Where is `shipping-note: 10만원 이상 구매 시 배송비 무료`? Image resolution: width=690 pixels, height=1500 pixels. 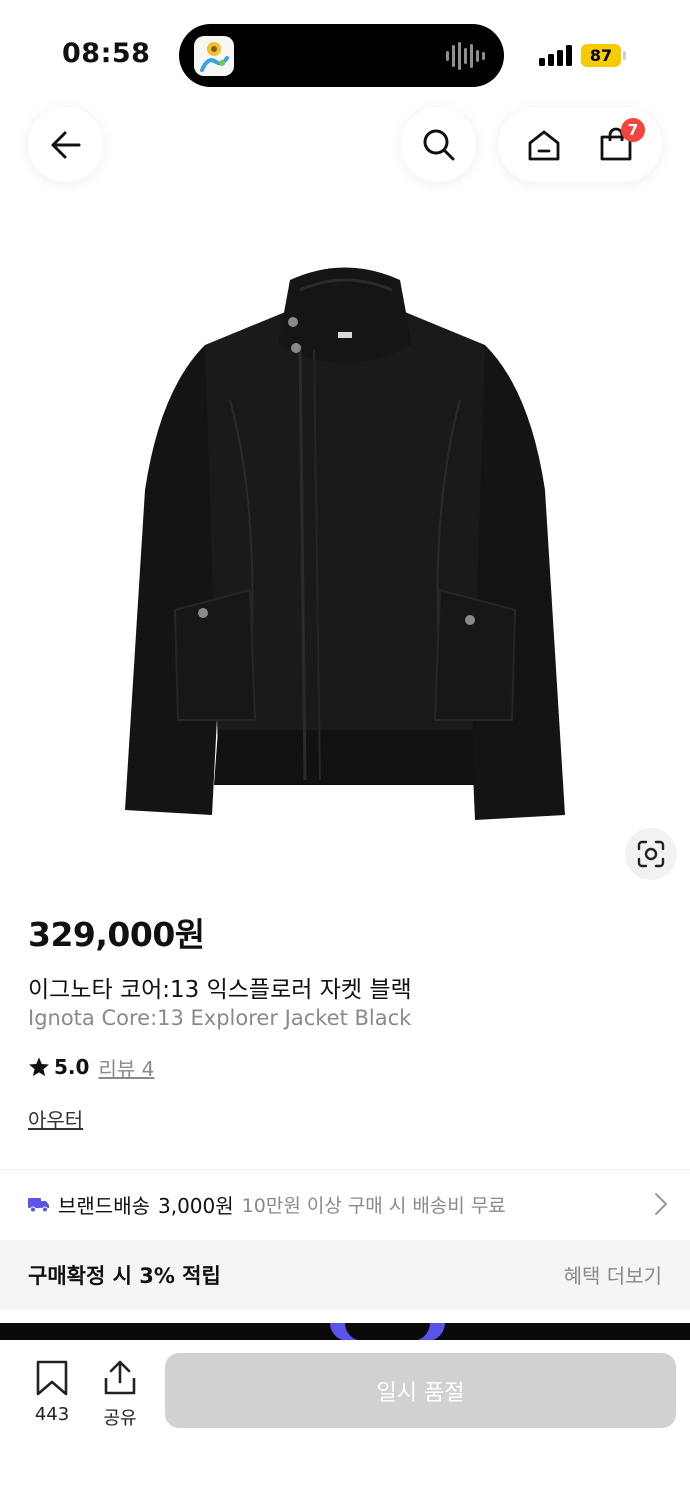 shipping-note: 10만원 이상 구매 시 배송비 무료 is located at coordinates (373, 1205).